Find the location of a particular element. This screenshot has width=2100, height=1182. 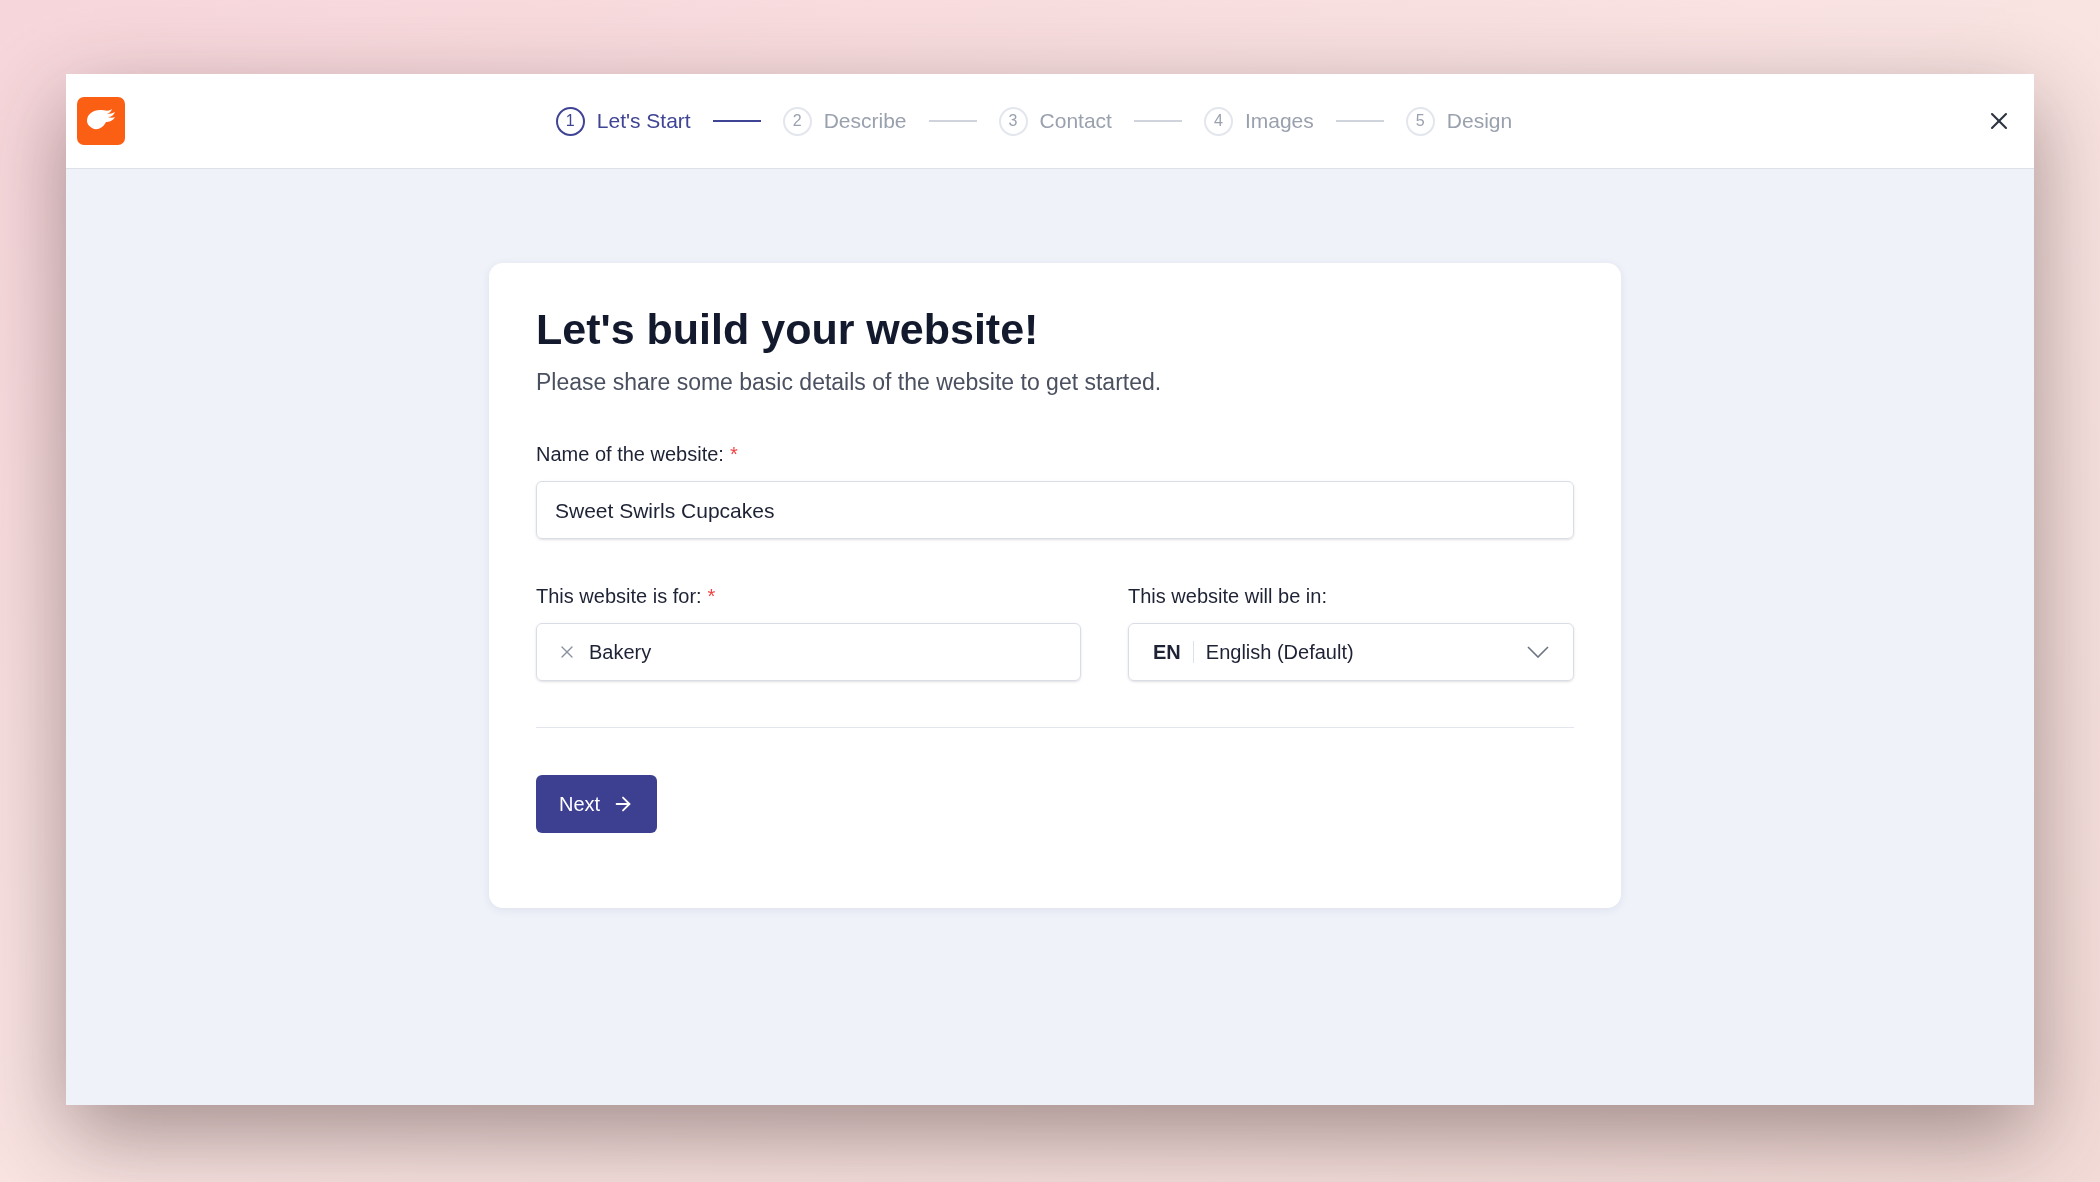

card-subtitle: Please share some basic details of the website to get started. is located at coordinates (849, 382).